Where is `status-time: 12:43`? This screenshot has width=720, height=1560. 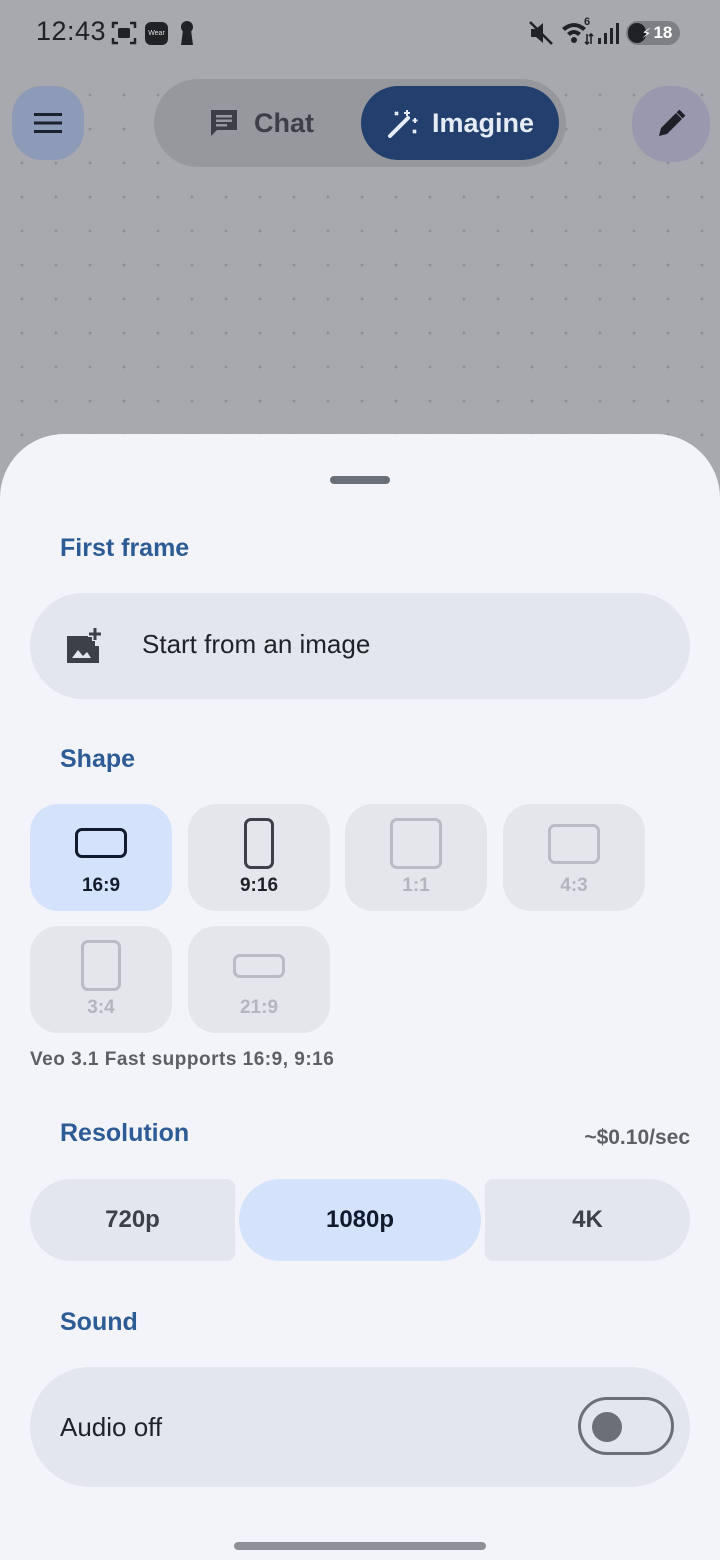
status-time: 12:43 is located at coordinates (71, 31).